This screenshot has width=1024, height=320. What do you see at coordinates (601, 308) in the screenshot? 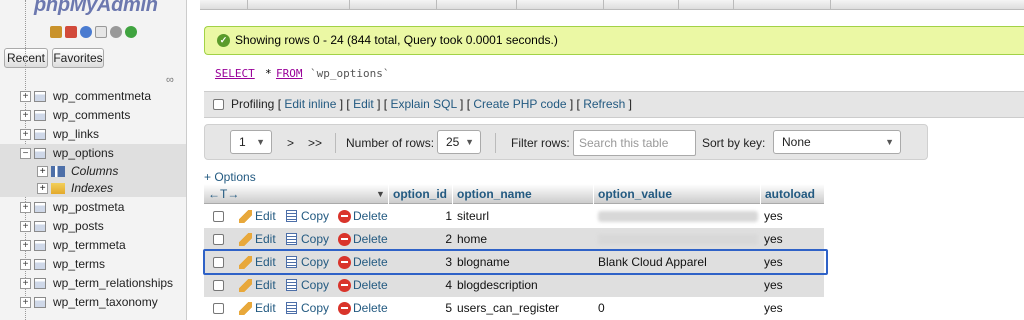
I see `option-value-cell: 0` at bounding box center [601, 308].